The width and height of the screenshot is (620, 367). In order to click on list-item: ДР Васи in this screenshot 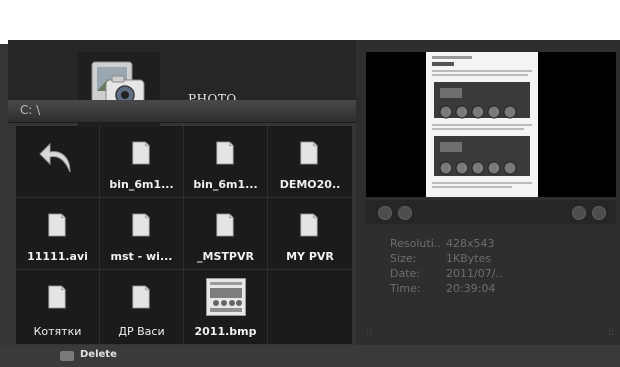, I will do `click(142, 307)`.